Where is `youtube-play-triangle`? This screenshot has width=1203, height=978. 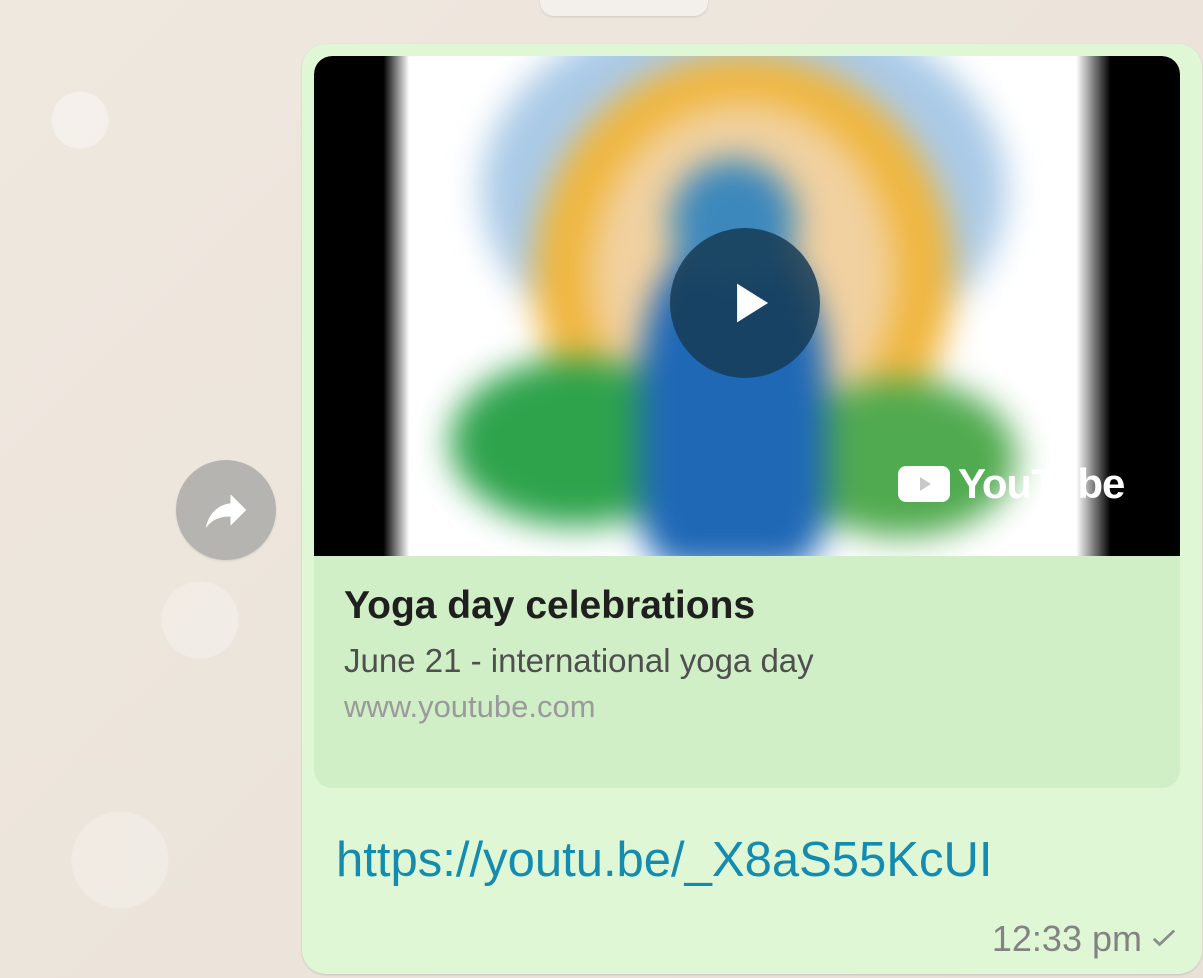 youtube-play-triangle is located at coordinates (925, 484).